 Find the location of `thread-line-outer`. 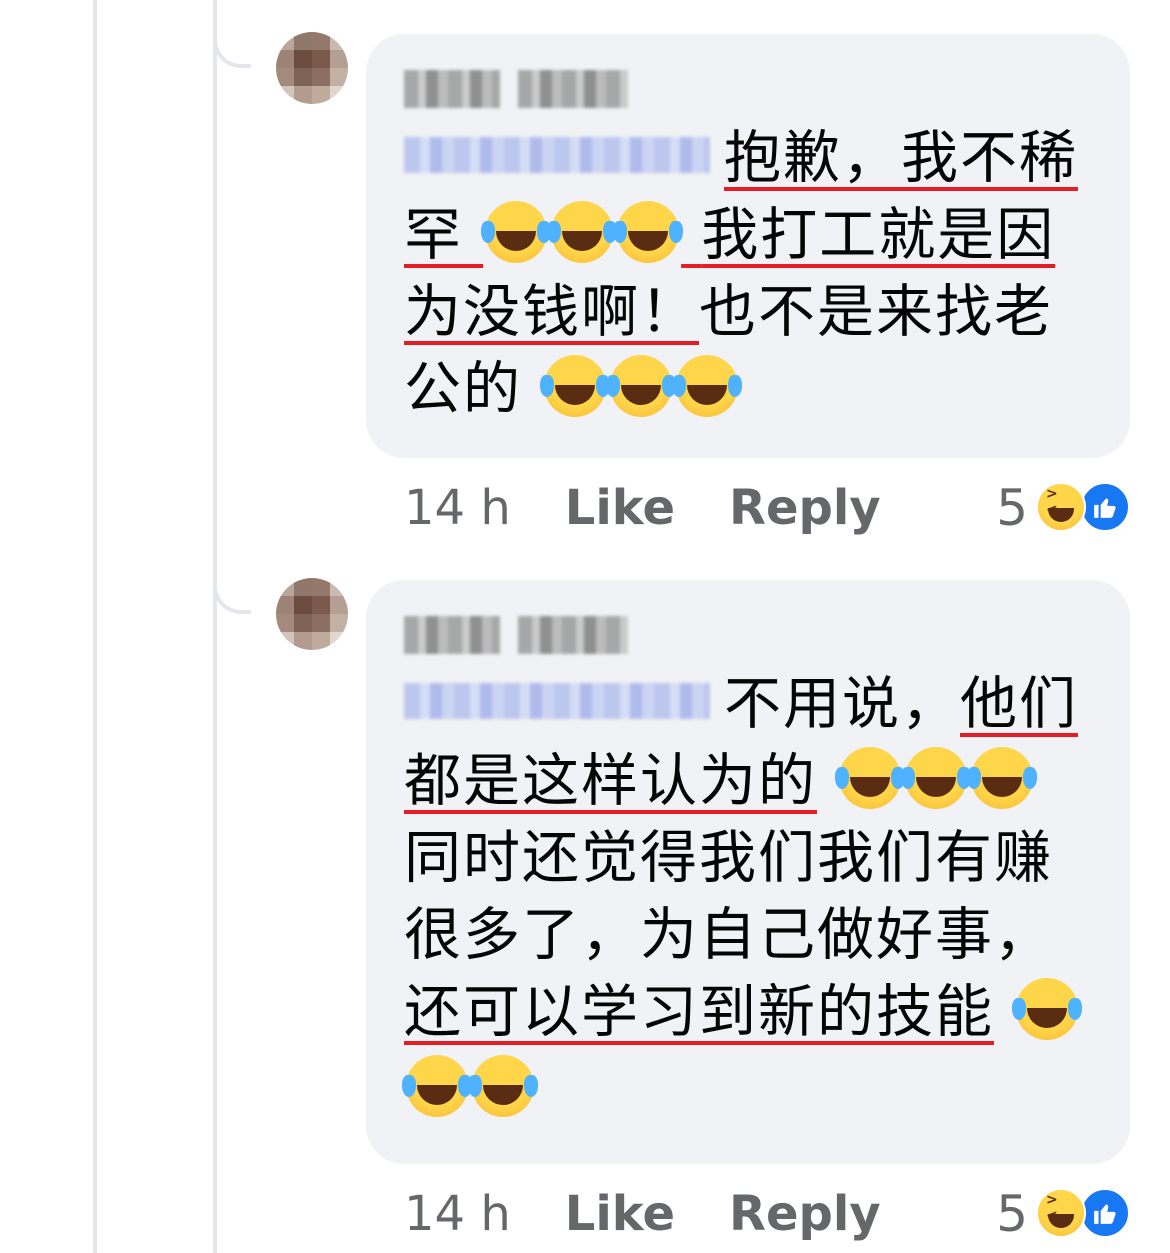

thread-line-outer is located at coordinates (95, 626).